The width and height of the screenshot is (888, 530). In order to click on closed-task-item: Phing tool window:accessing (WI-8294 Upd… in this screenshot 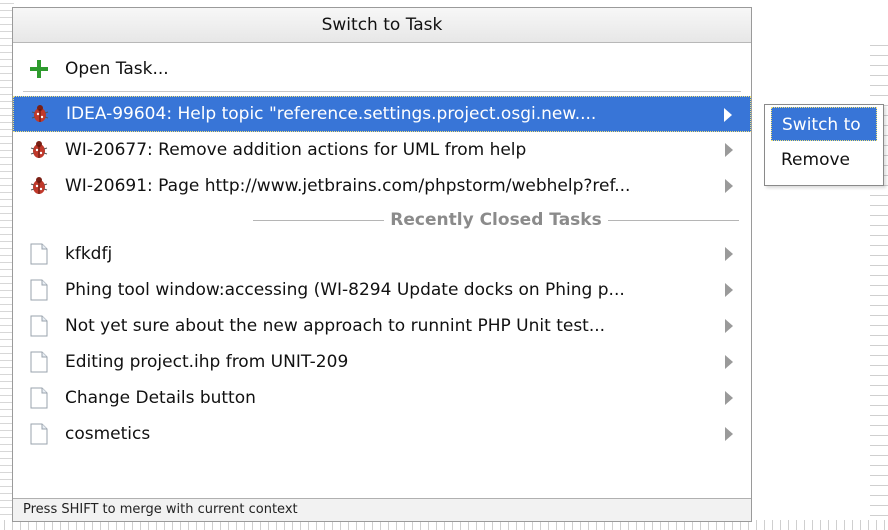, I will do `click(382, 290)`.